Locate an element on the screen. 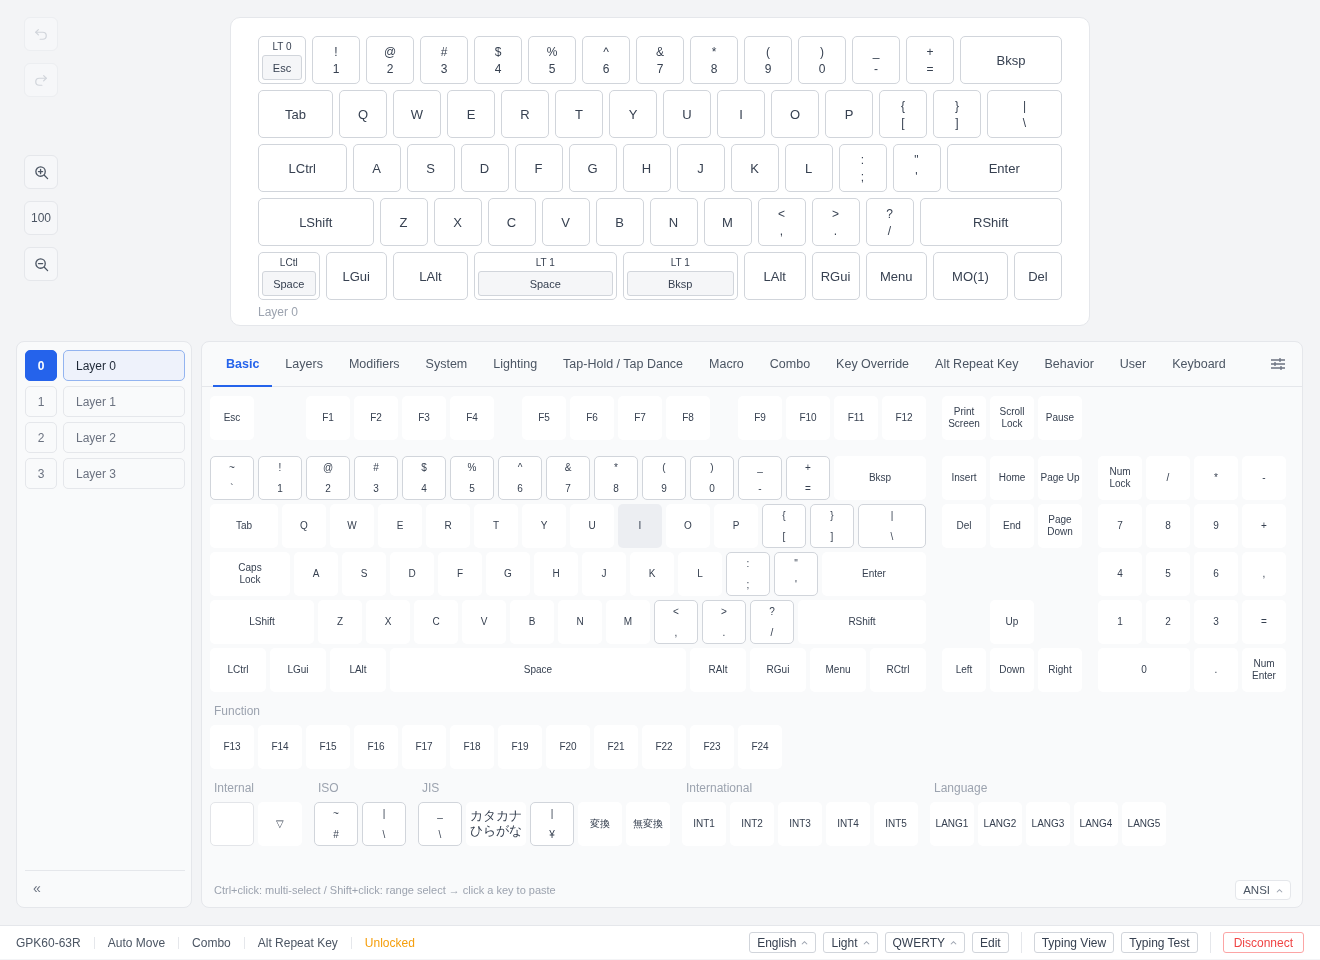 Image resolution: width=1320 pixels, height=960 pixels. key: INT5 is located at coordinates (896, 824).